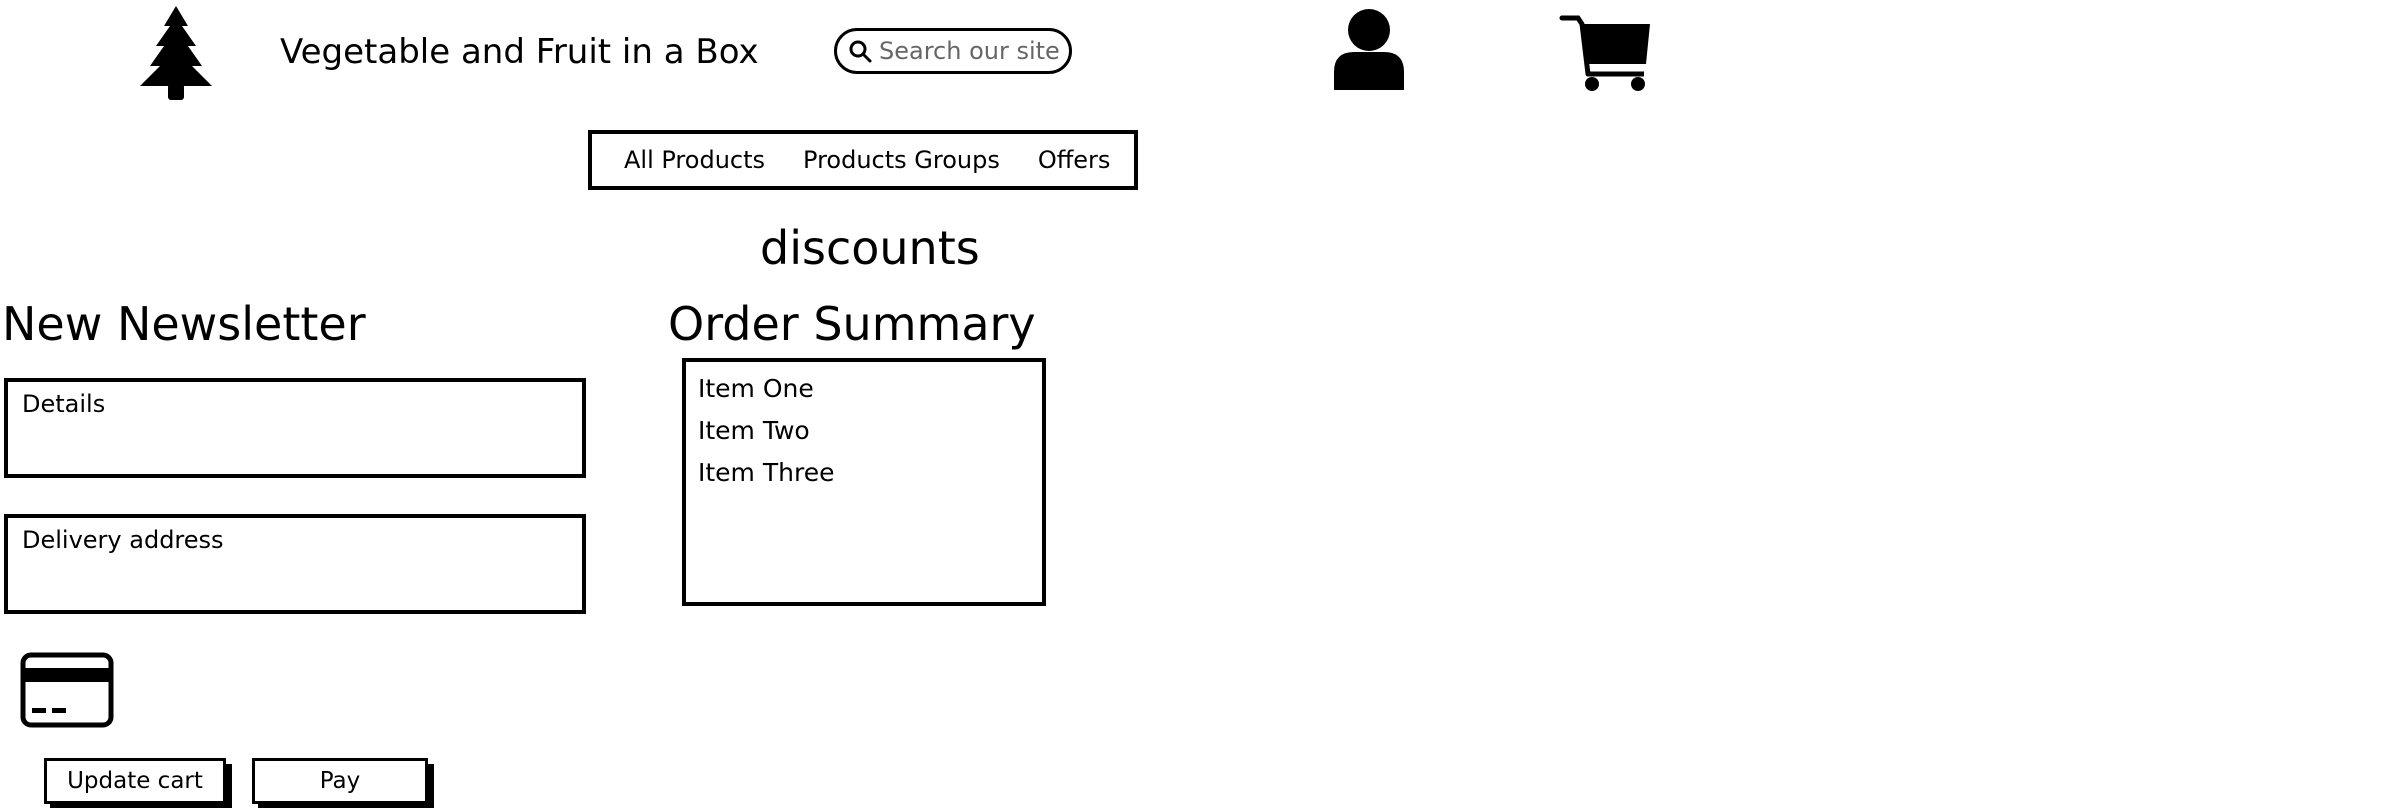  I want to click on order-item: Item Two, so click(864, 431).